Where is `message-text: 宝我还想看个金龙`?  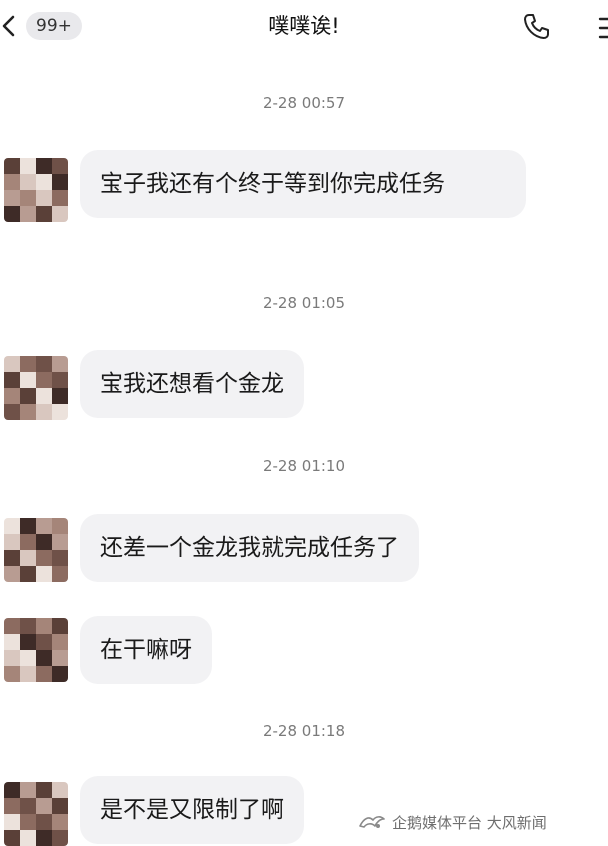 message-text: 宝我还想看个金龙 is located at coordinates (192, 384).